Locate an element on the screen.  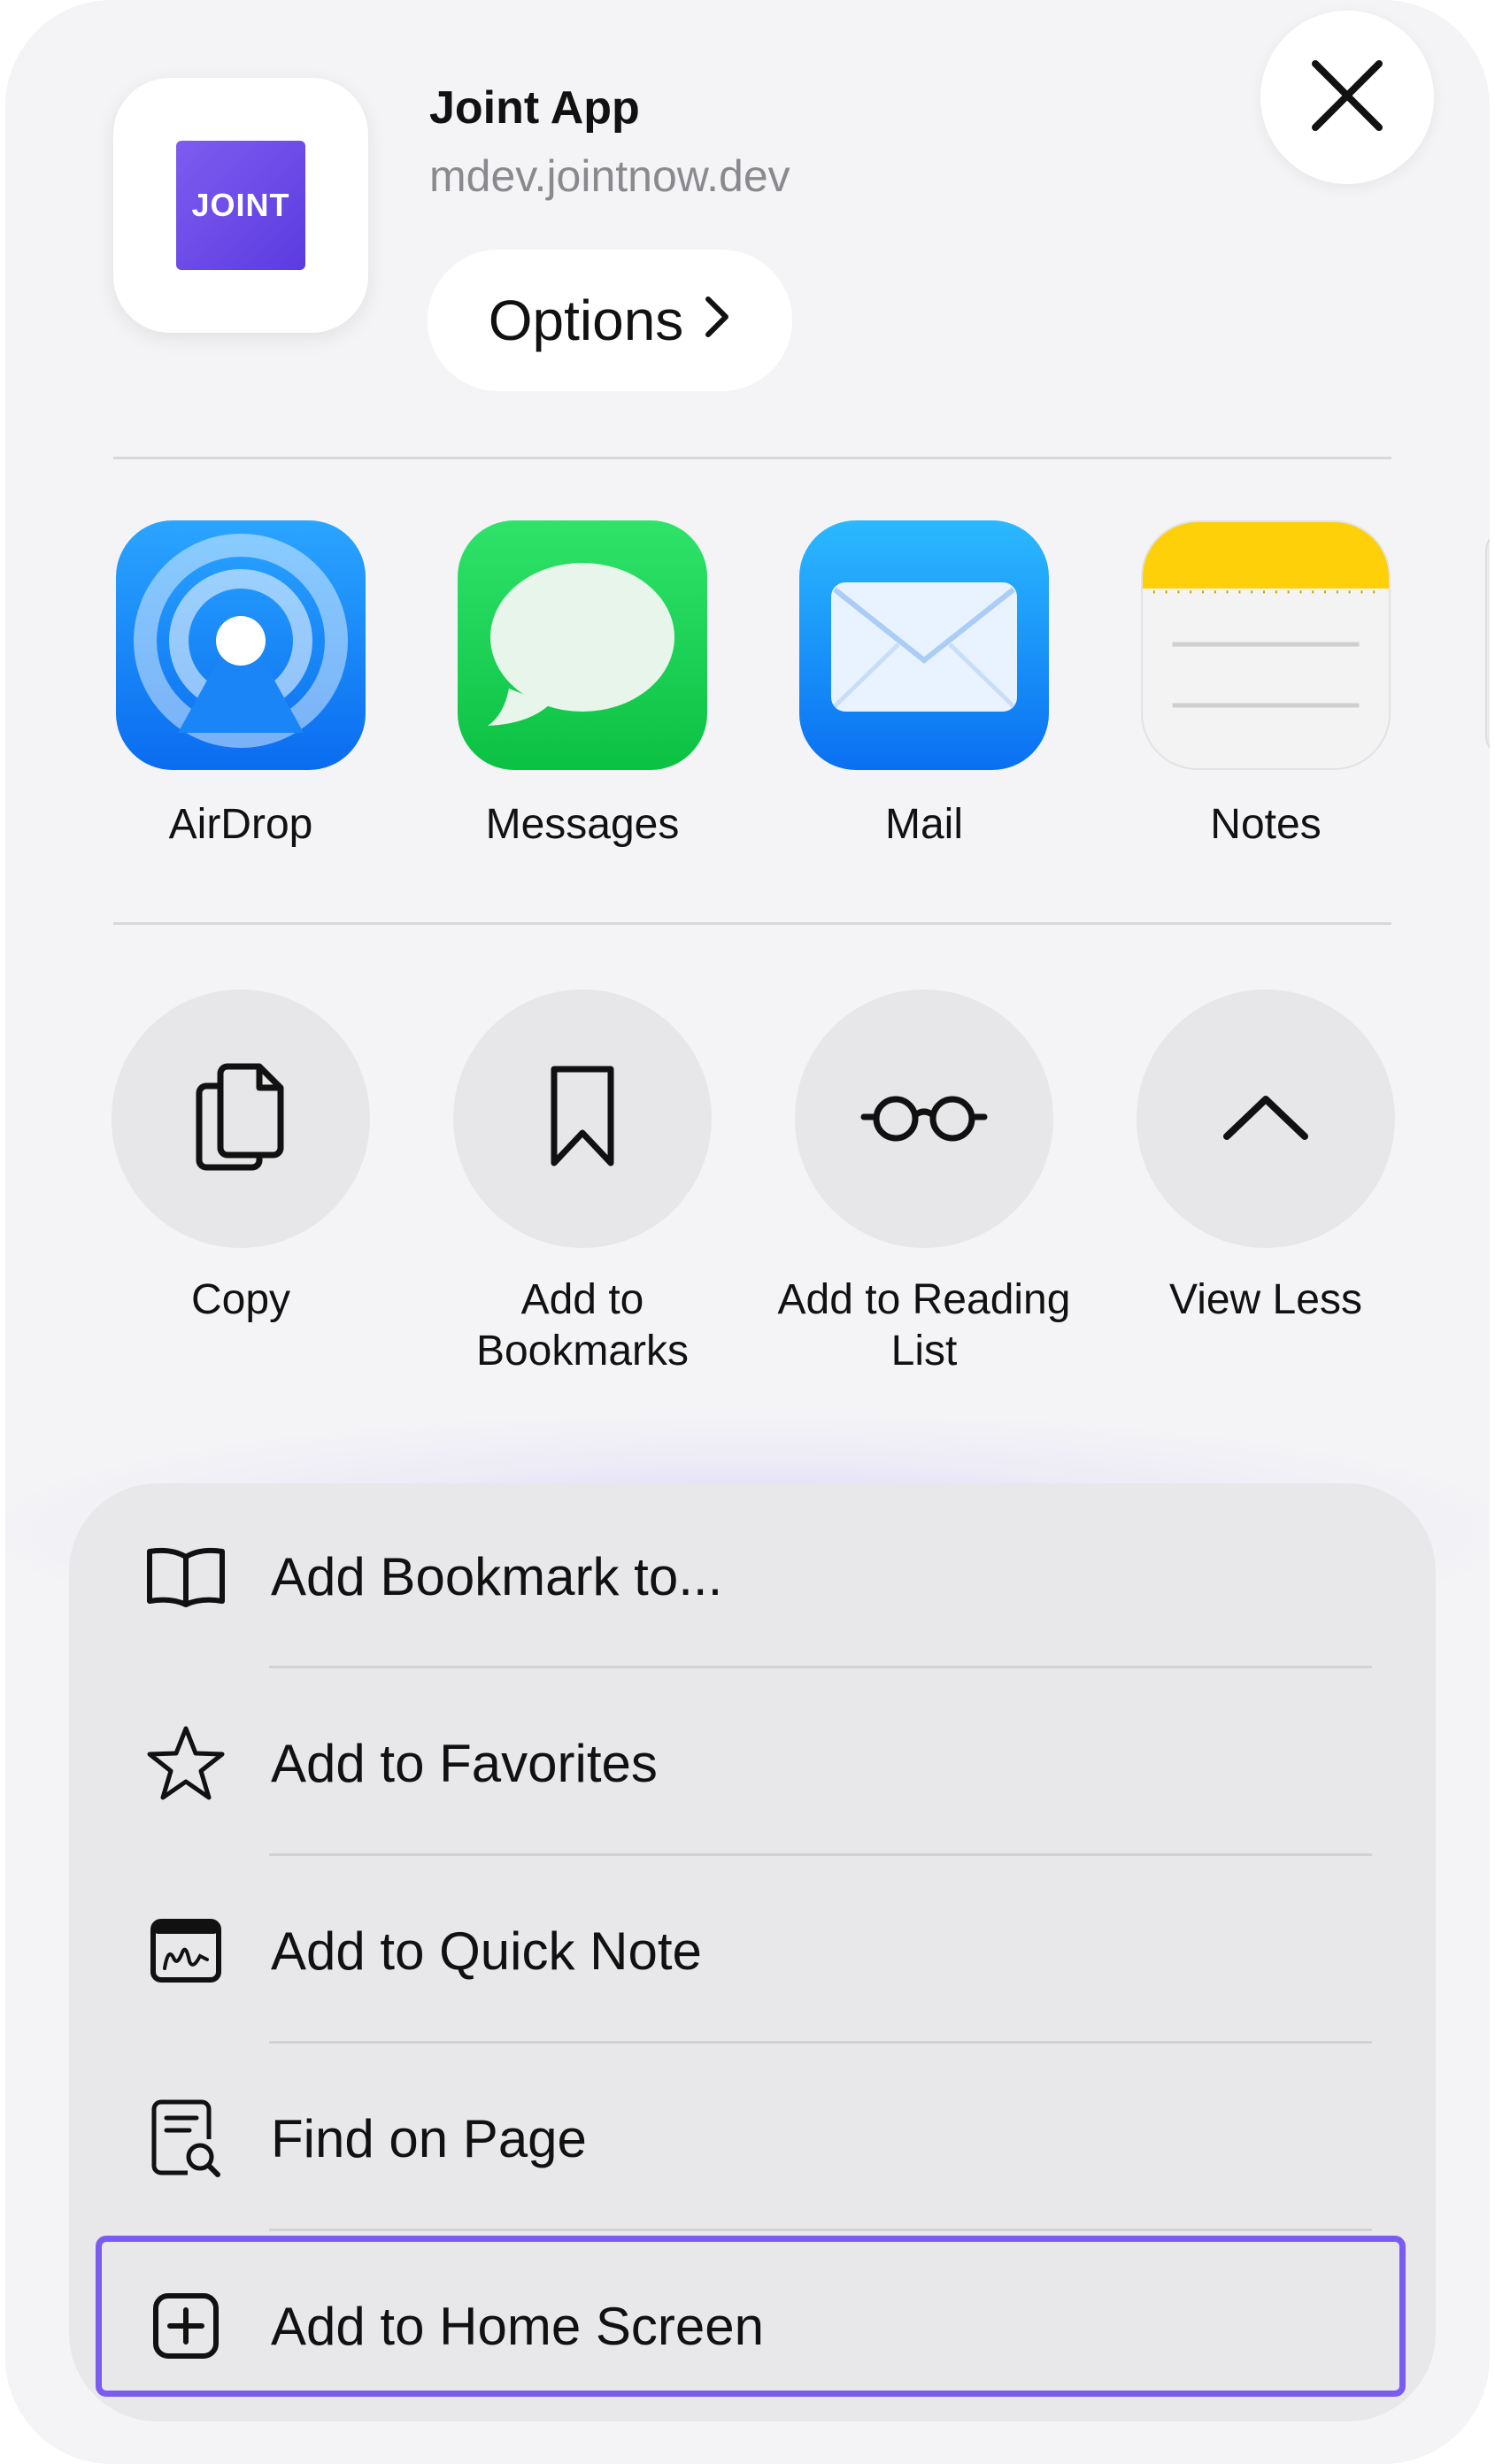
messages-icon is located at coordinates (582, 645).